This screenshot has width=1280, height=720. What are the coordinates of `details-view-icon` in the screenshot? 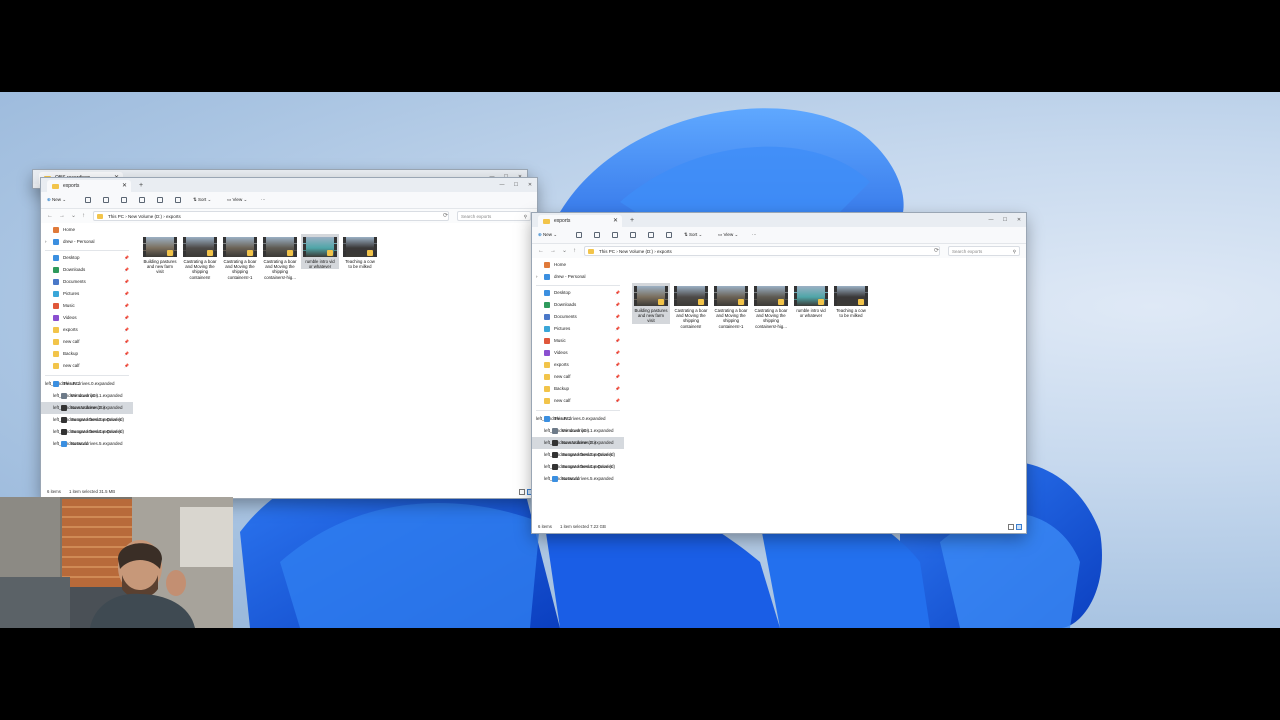 It's located at (522, 492).